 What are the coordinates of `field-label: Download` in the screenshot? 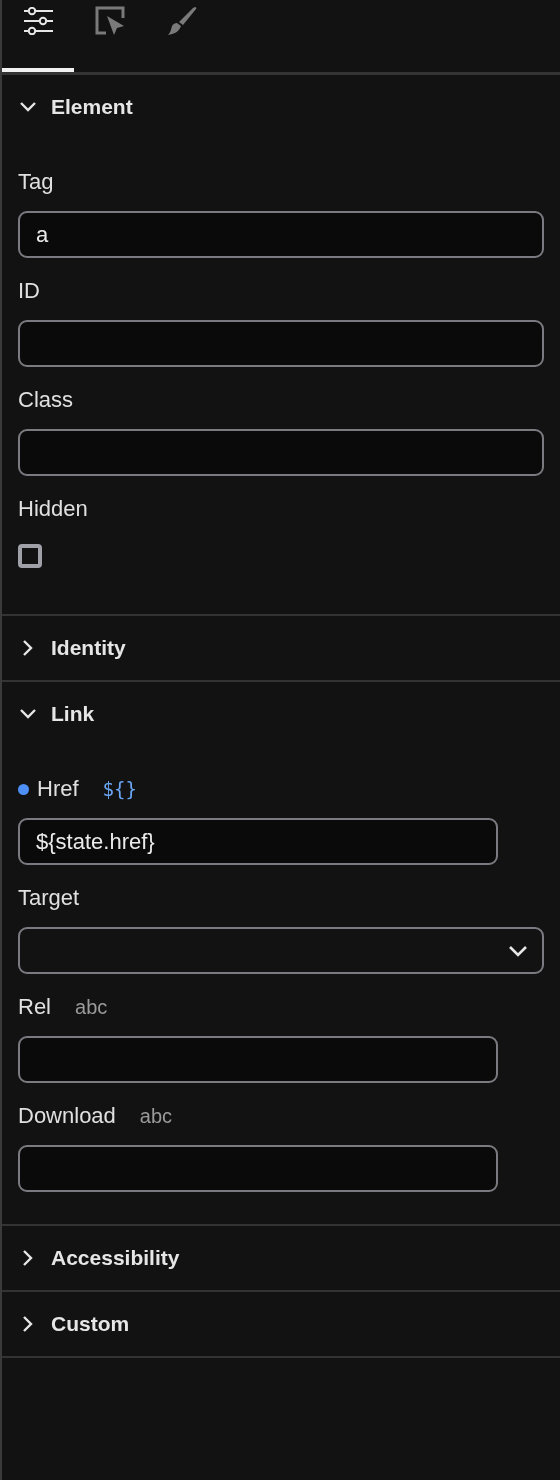 It's located at (67, 1116).